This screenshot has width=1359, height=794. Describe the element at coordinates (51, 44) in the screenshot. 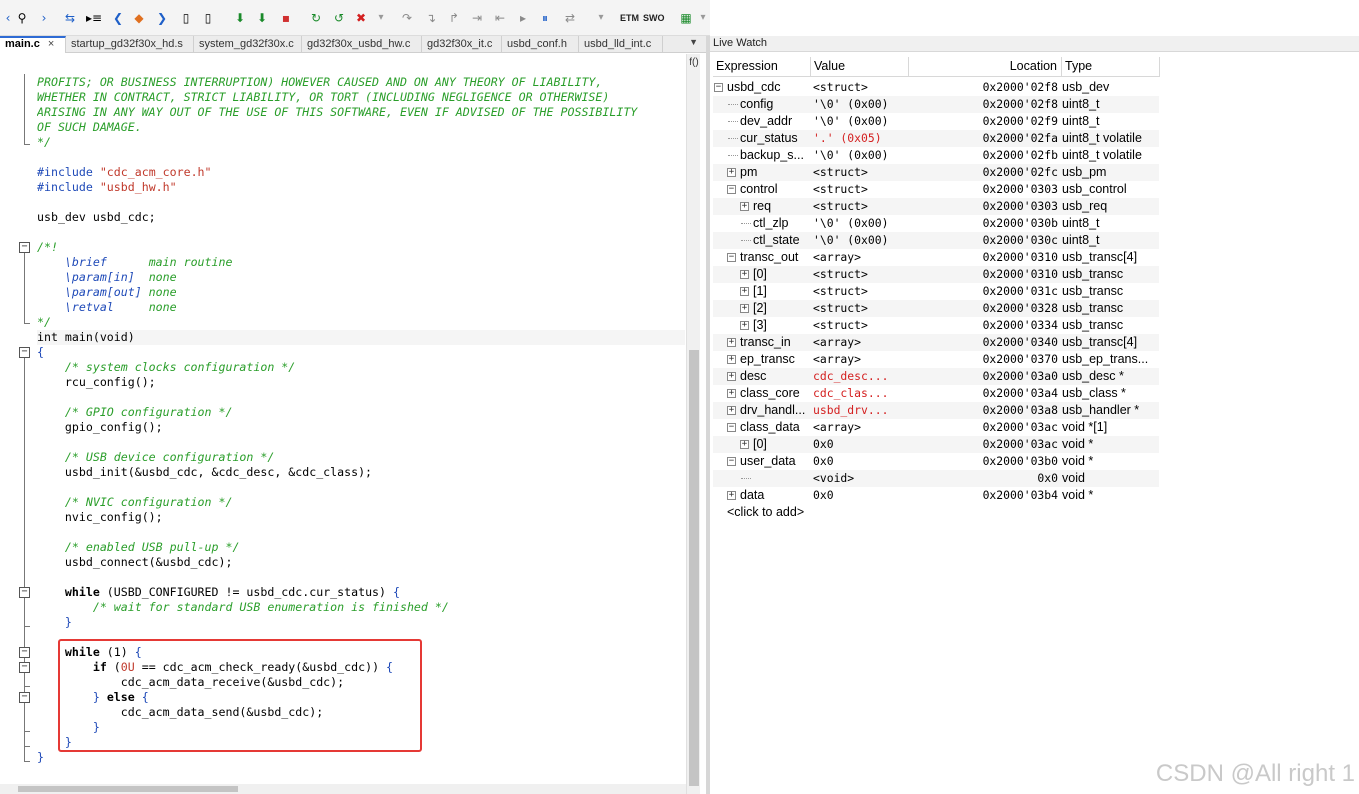

I see `close-icon: ×` at that location.